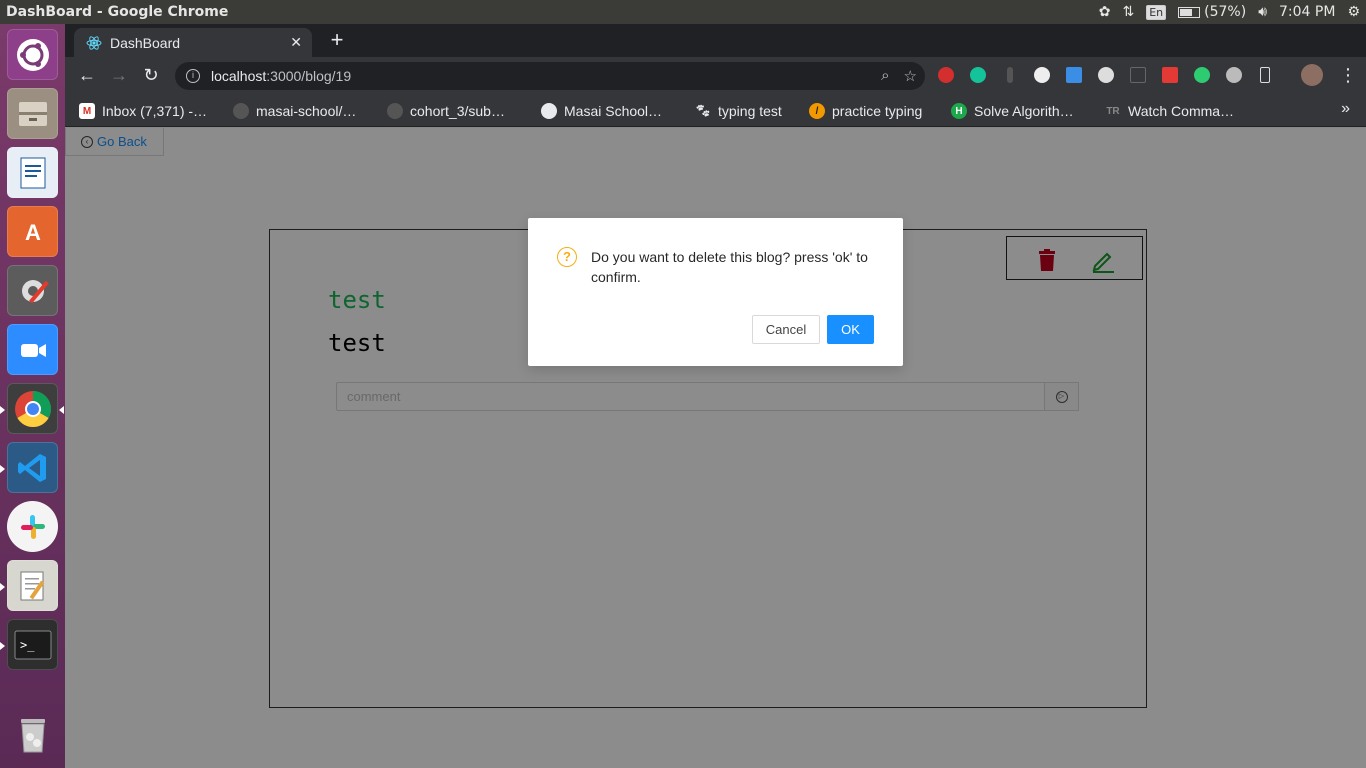 The height and width of the screenshot is (768, 1366). Describe the element at coordinates (117, 12) in the screenshot. I see `window-title: DashBoard - Google Chrome` at that location.